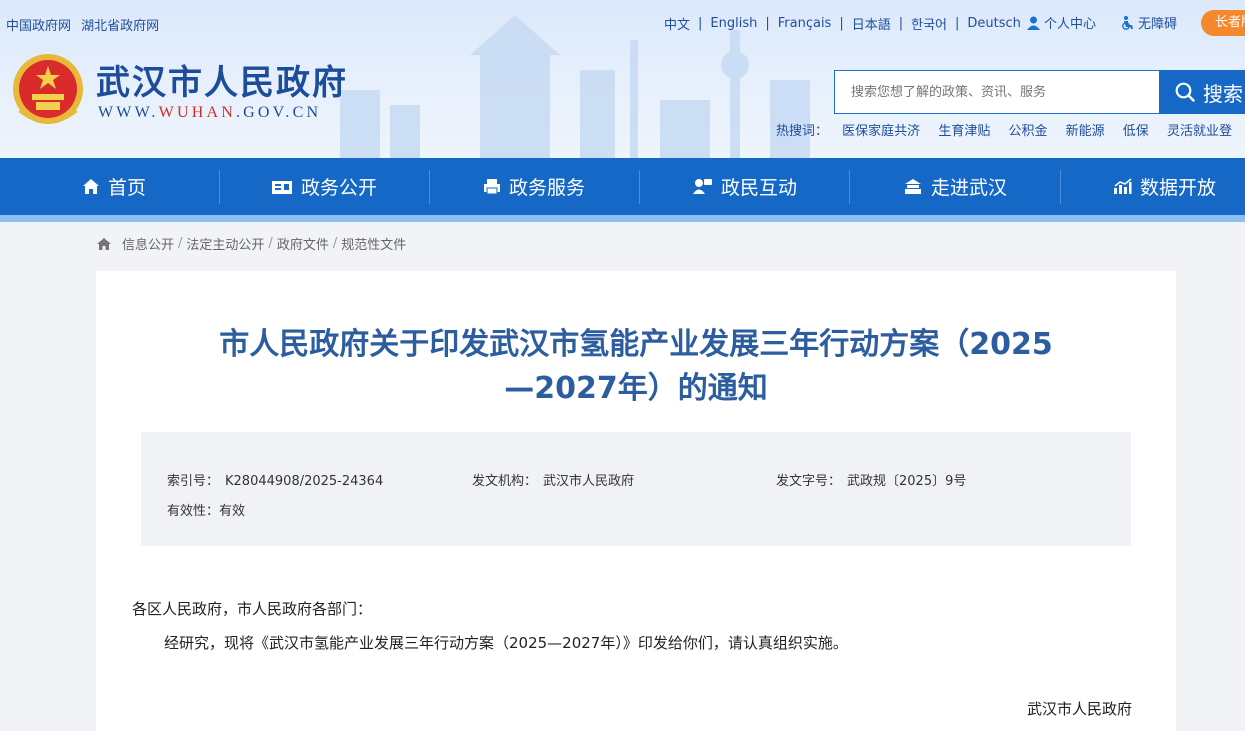 The height and width of the screenshot is (731, 1245). I want to click on top-links: 中国政府网 湖北省政府网, so click(85, 24).